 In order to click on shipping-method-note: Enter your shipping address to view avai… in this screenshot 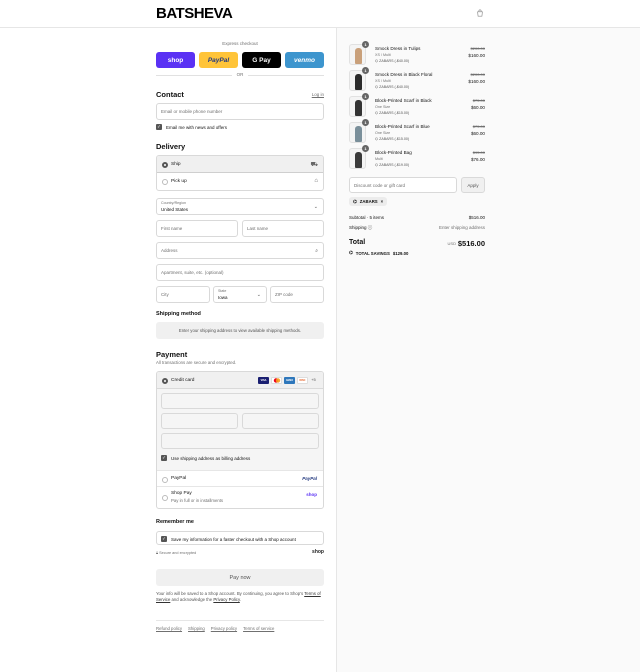, I will do `click(240, 330)`.